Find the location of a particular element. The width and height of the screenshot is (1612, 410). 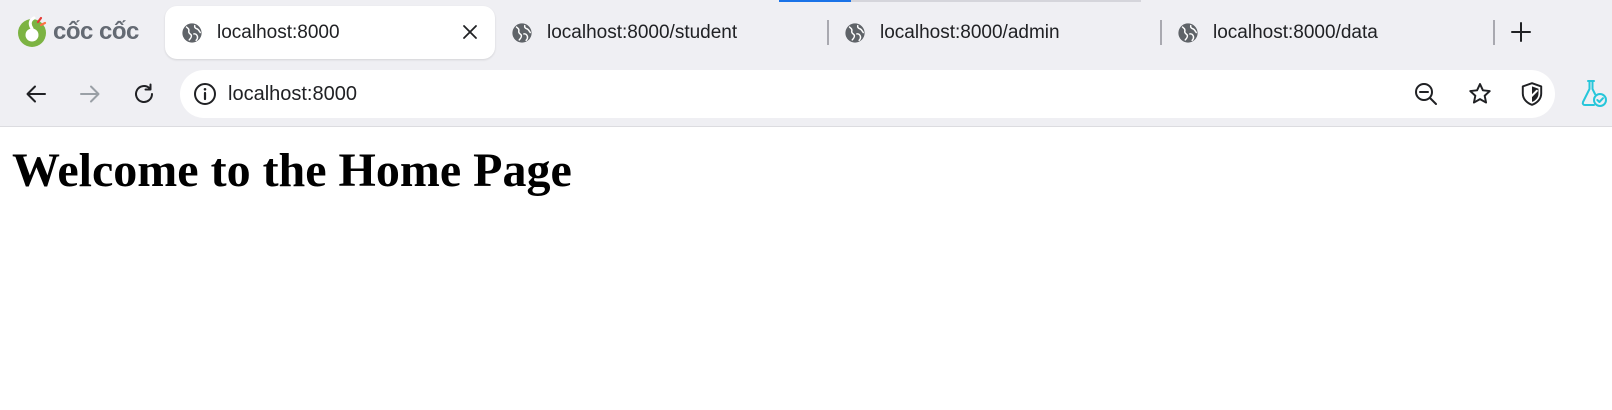

url-text: localhost:8000 is located at coordinates (292, 94).